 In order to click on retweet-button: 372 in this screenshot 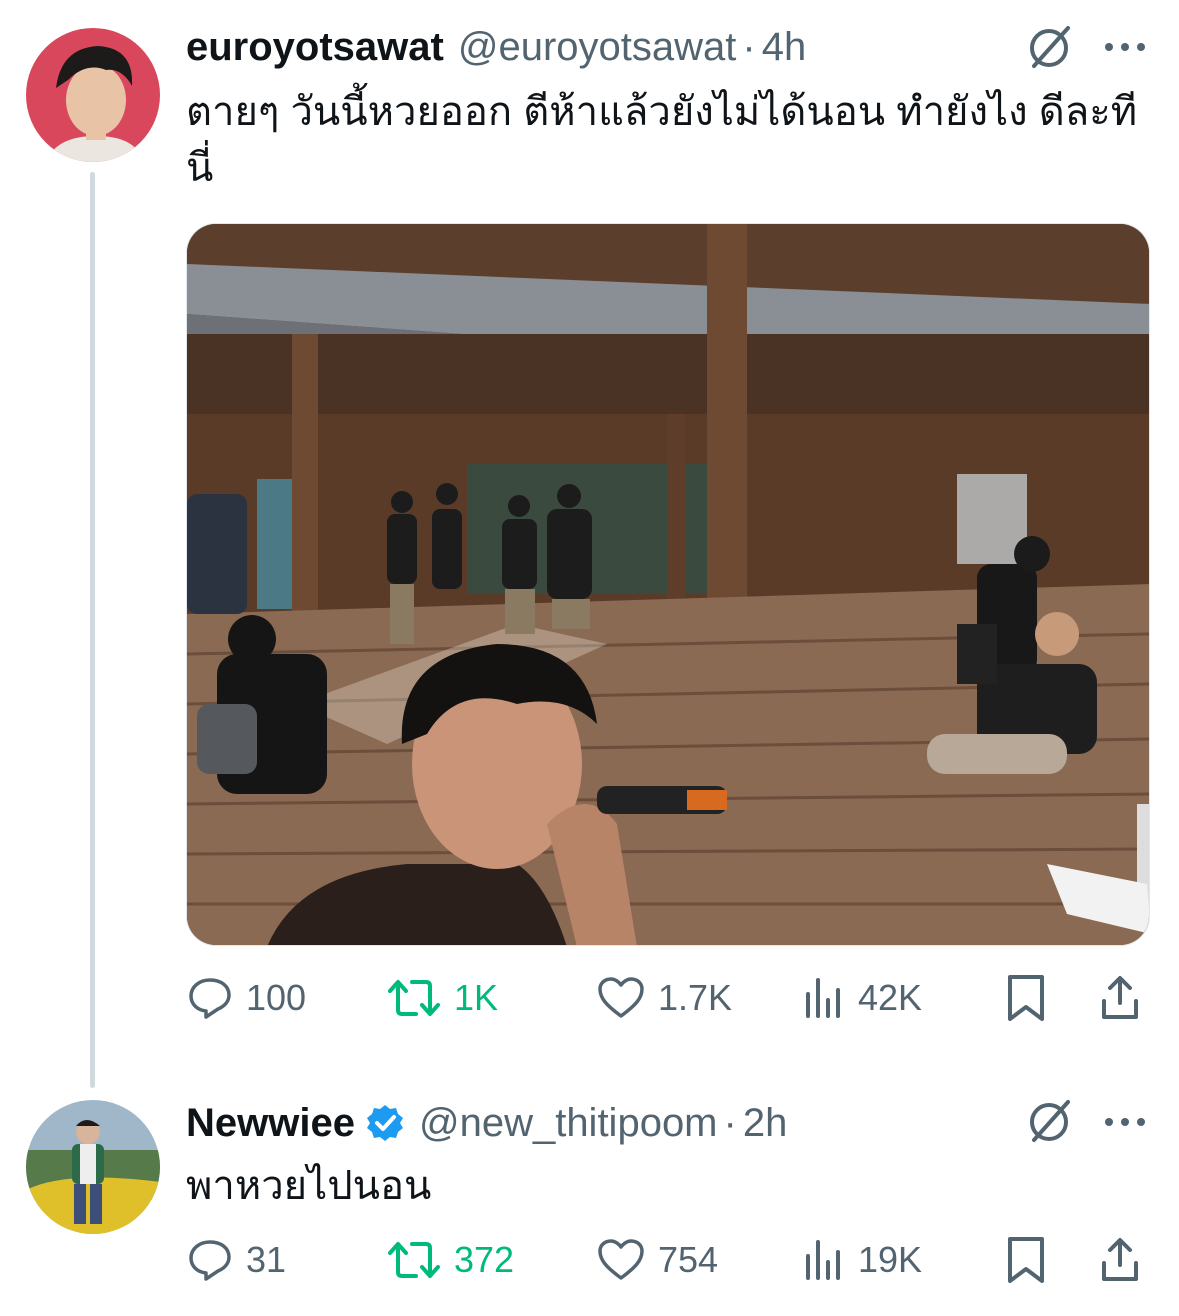, I will do `click(450, 1260)`.